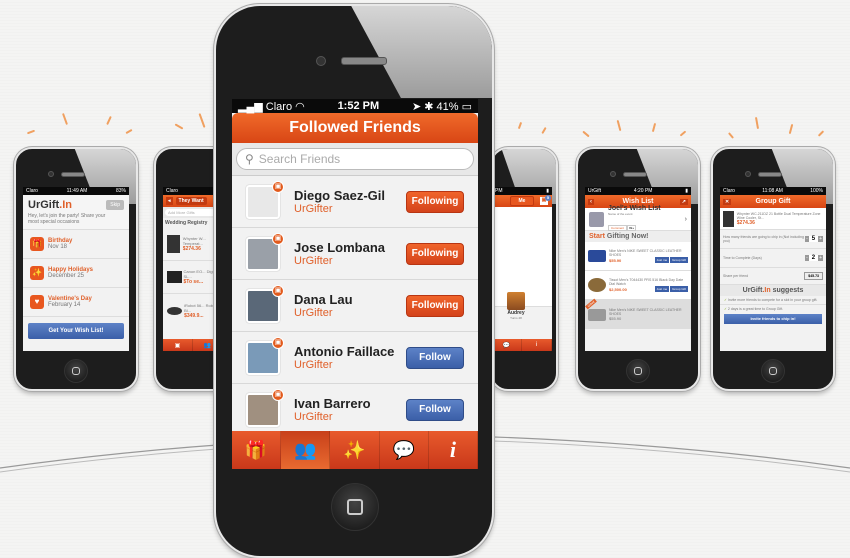 The height and width of the screenshot is (558, 850). Describe the element at coordinates (340, 247) in the screenshot. I see `friend-name: Jose Lombana` at that location.